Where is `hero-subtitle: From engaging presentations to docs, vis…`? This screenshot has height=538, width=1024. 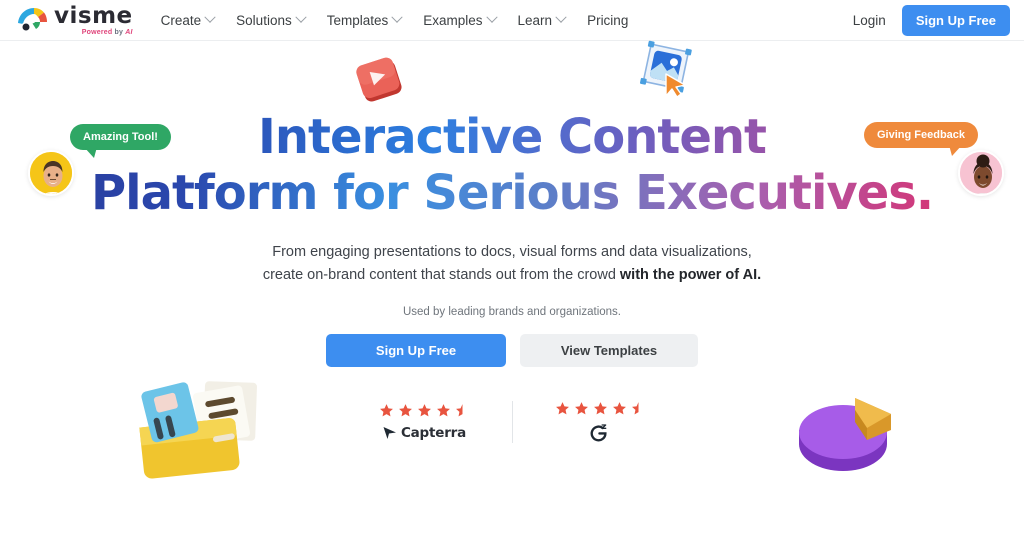 hero-subtitle: From engaging presentations to docs, vis… is located at coordinates (512, 264).